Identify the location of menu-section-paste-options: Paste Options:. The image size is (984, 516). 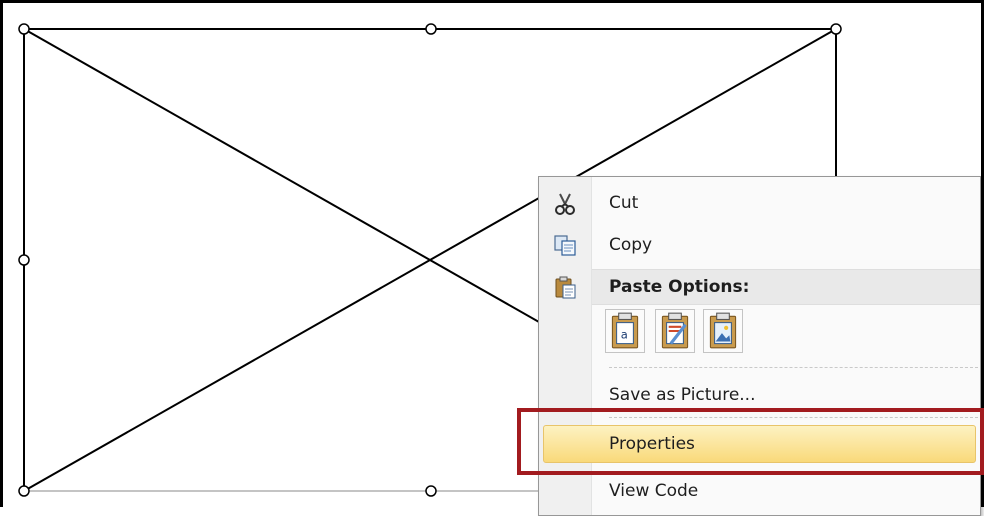
(759, 288).